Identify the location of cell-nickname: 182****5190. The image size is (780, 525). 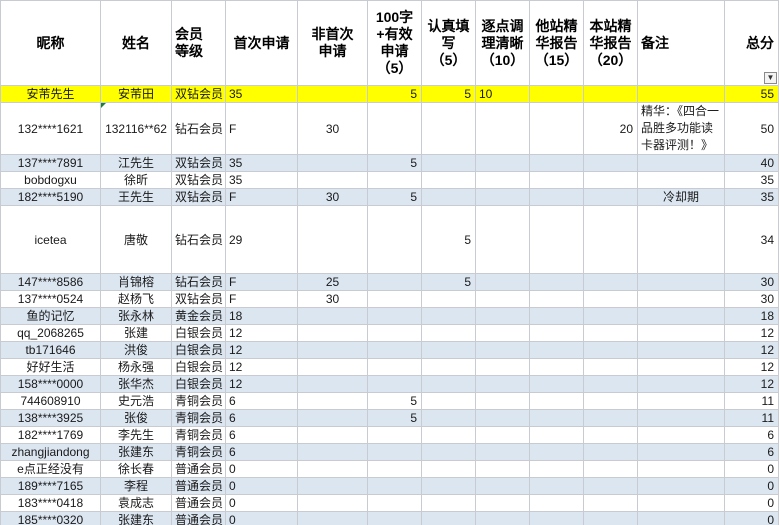
(50, 197).